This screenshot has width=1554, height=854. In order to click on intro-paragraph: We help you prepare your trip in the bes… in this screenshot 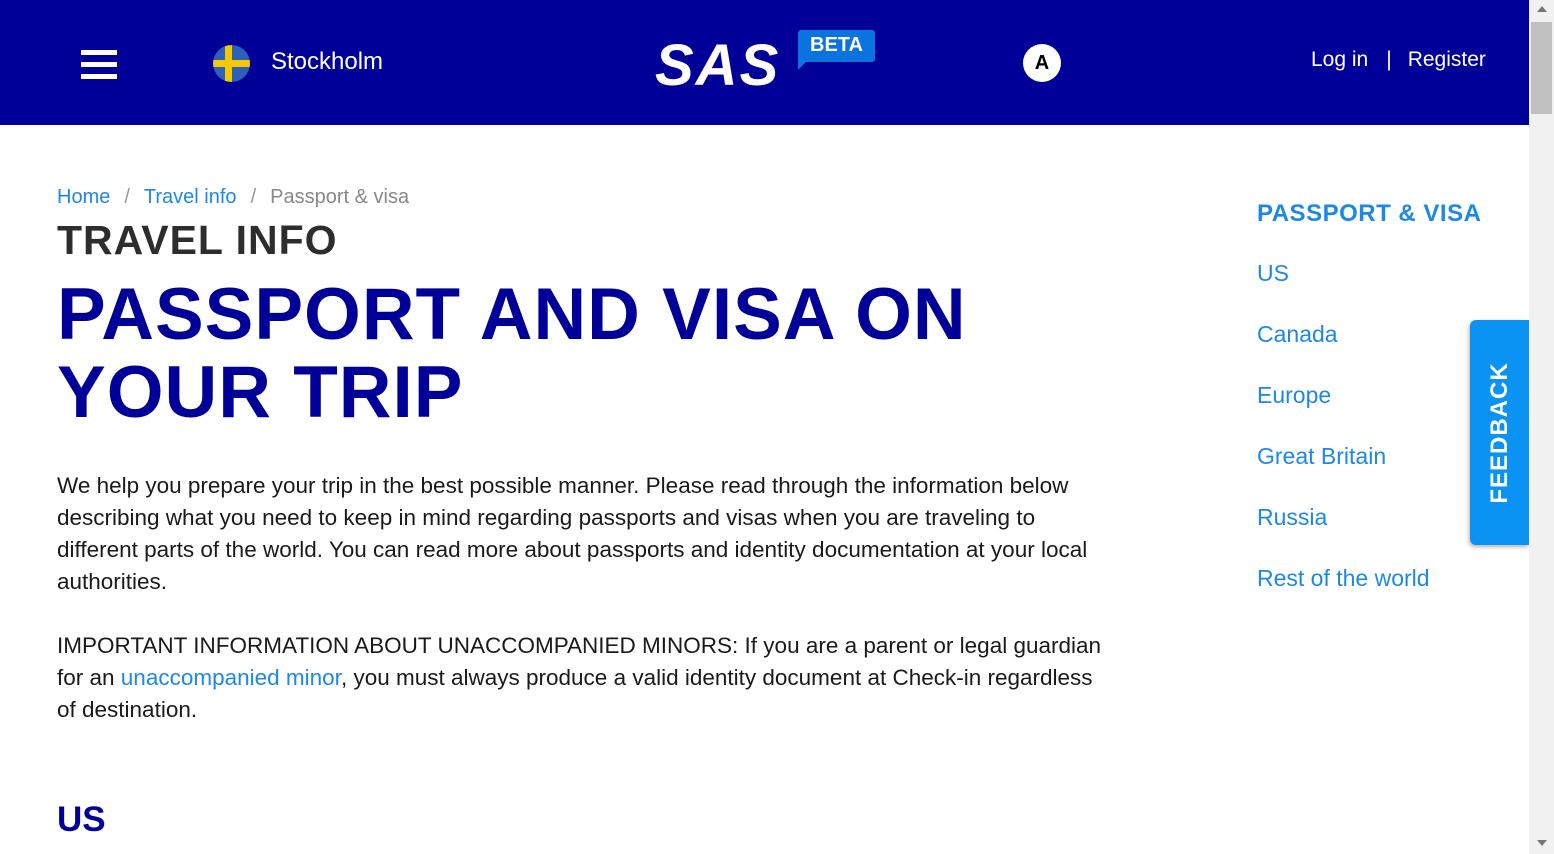, I will do `click(572, 533)`.